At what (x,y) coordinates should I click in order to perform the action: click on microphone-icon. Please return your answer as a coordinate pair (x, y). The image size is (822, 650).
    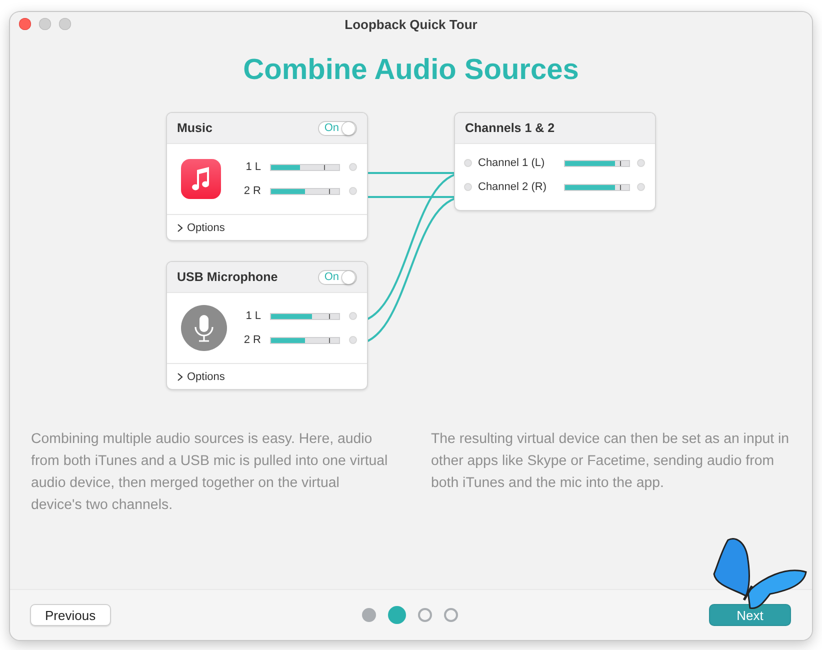
    Looking at the image, I should click on (204, 328).